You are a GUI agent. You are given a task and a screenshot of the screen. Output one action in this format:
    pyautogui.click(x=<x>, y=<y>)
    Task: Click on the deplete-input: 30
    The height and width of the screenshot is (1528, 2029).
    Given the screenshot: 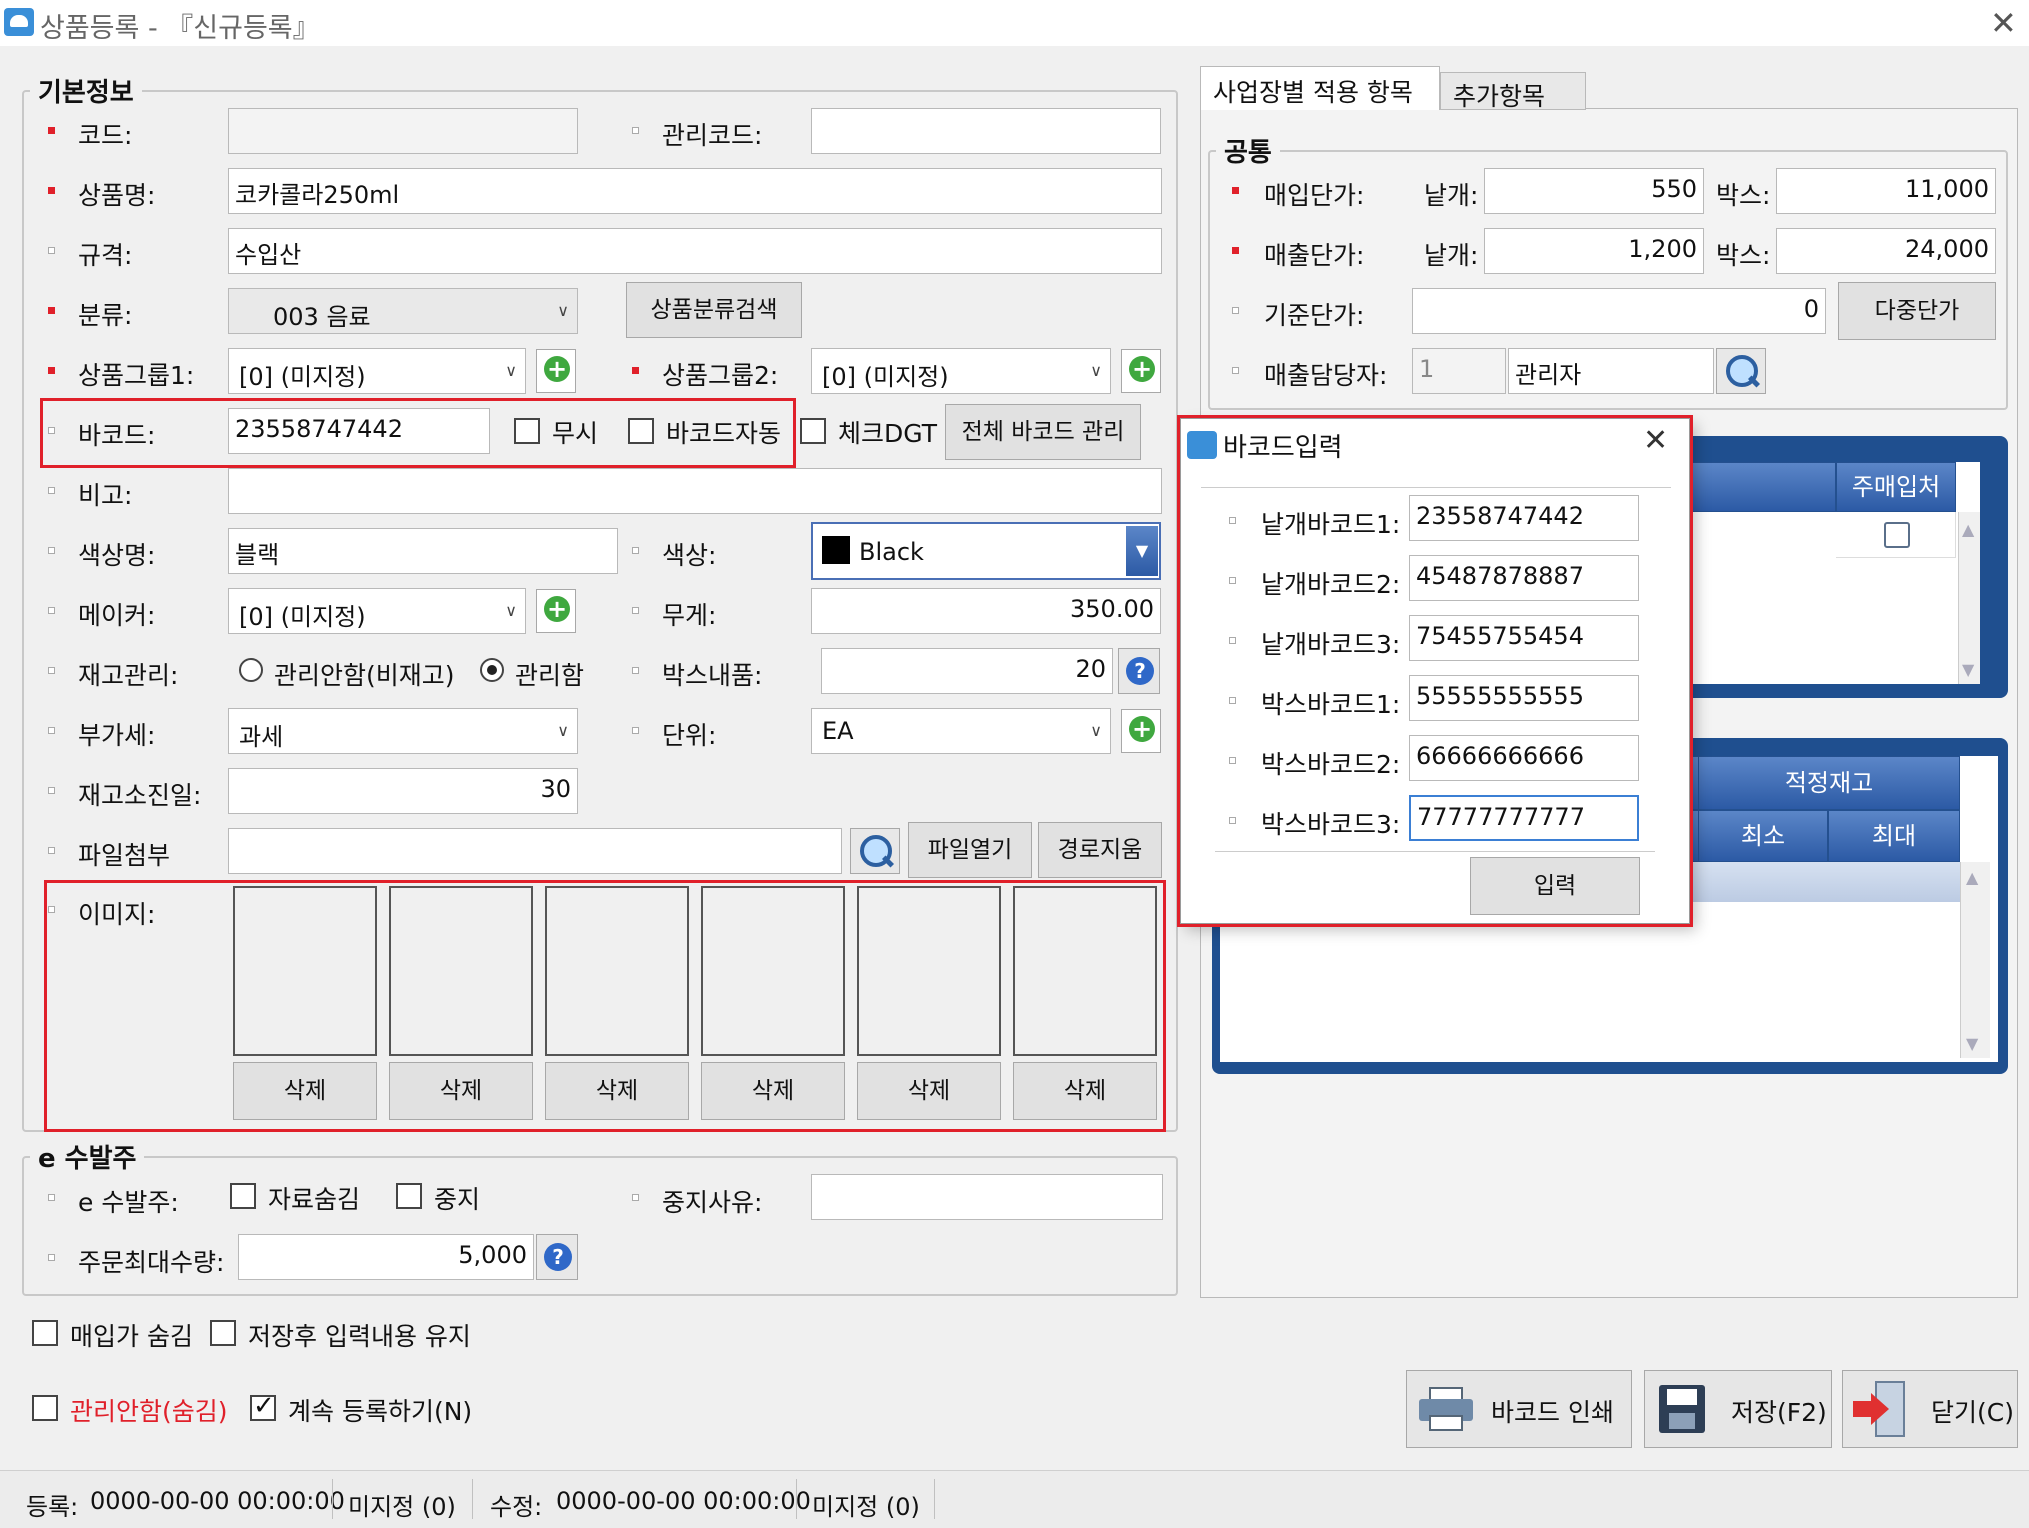 What is the action you would take?
    pyautogui.click(x=403, y=791)
    